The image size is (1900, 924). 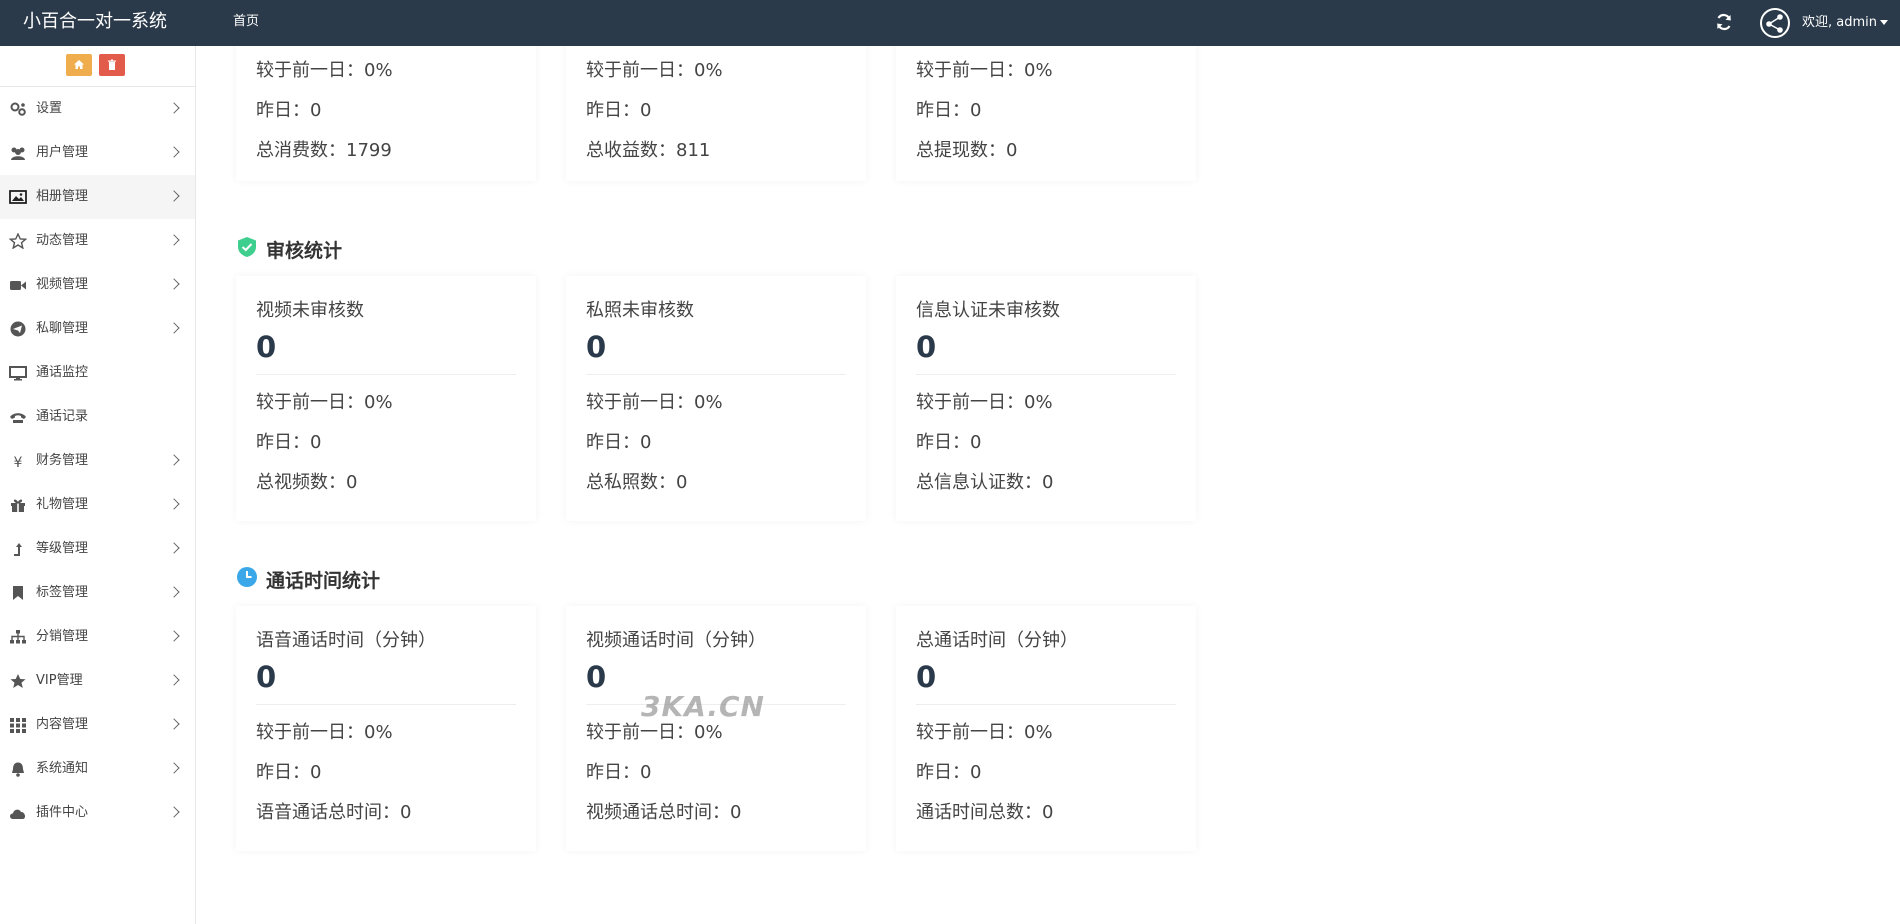 I want to click on yen-icon: ¥, so click(x=18, y=462).